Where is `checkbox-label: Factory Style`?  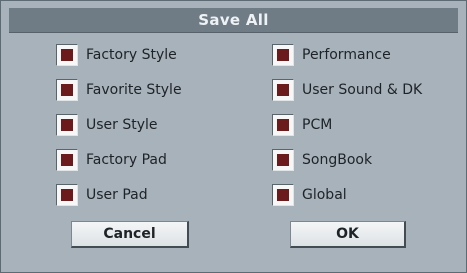 checkbox-label: Factory Style is located at coordinates (131, 55).